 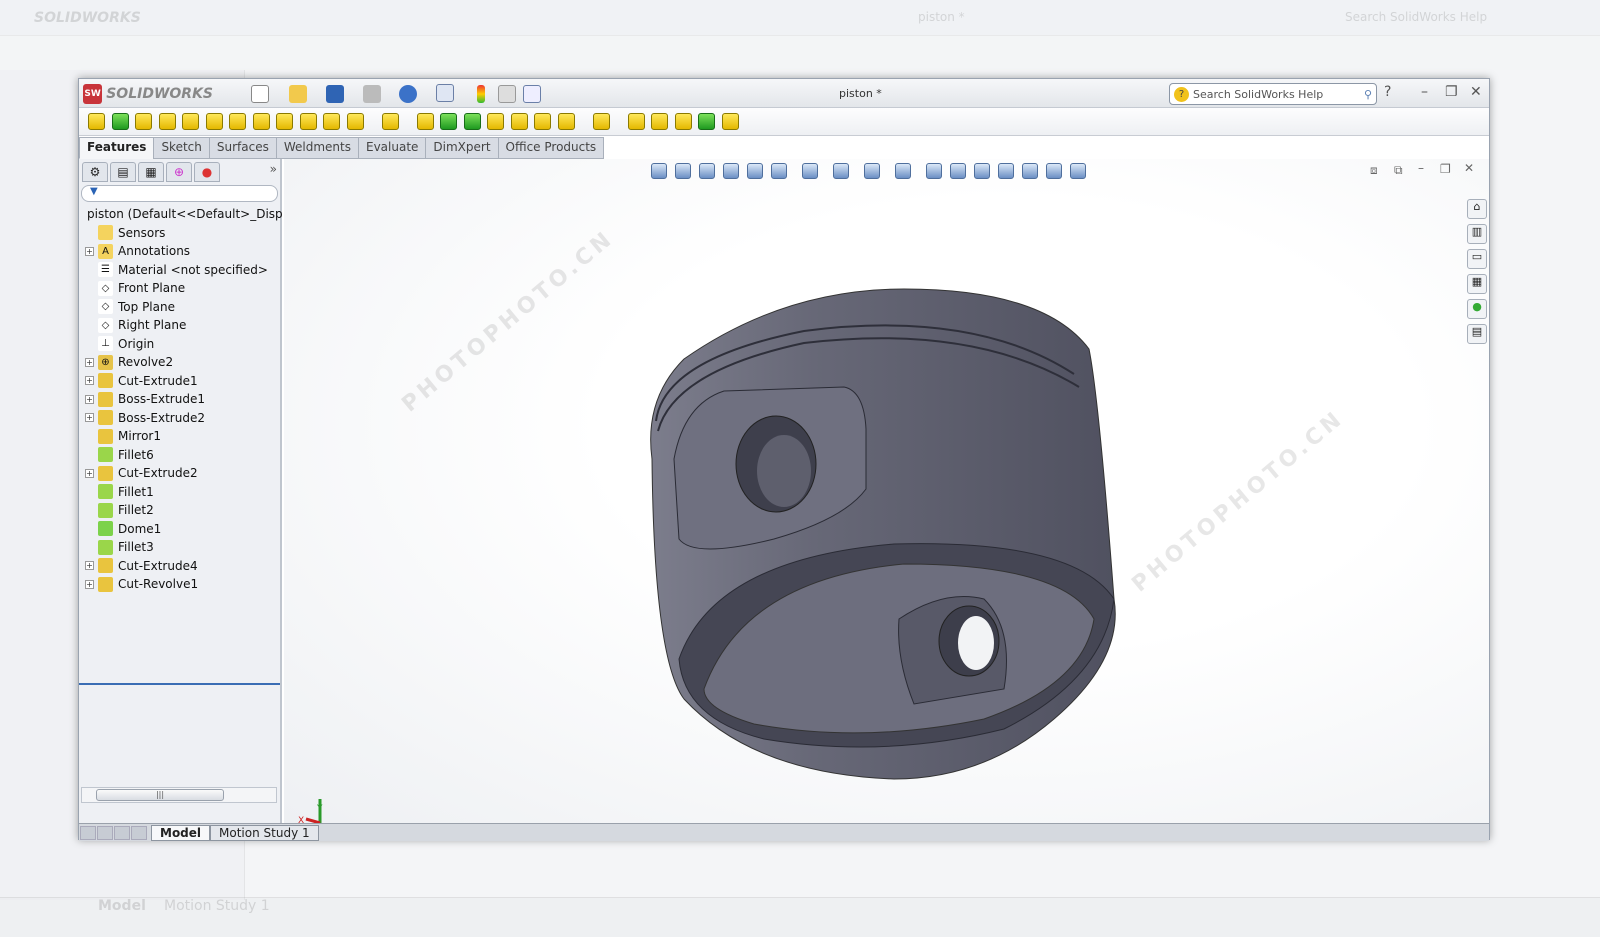 I want to click on draft-icon, so click(x=448, y=121).